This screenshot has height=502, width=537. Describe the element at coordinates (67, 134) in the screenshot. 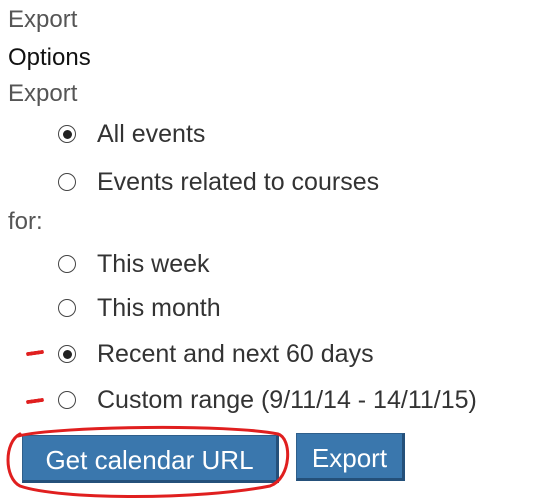

I see `radio-circle-all-events` at that location.